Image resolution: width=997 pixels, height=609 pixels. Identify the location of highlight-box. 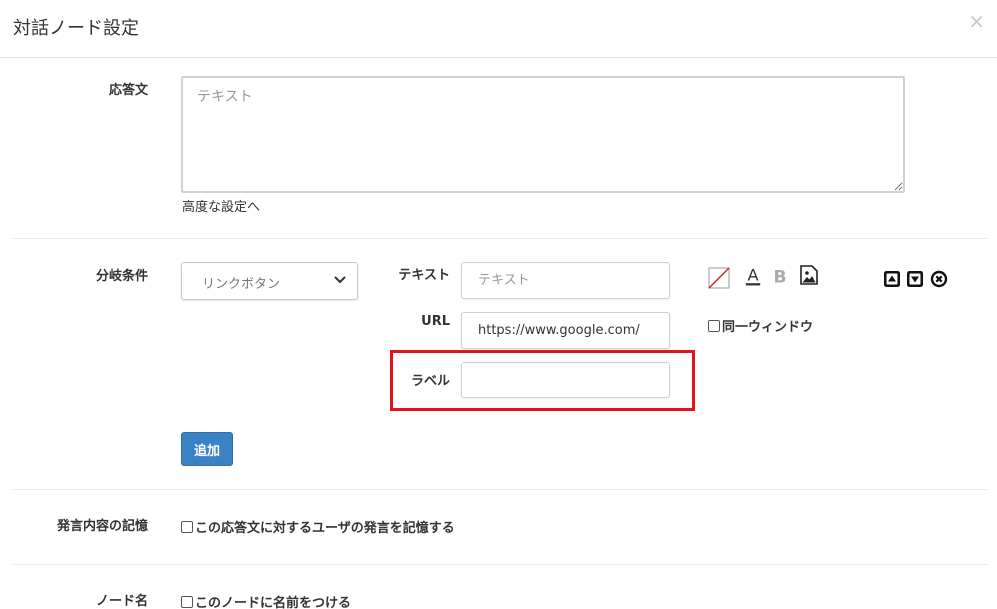
(542, 380).